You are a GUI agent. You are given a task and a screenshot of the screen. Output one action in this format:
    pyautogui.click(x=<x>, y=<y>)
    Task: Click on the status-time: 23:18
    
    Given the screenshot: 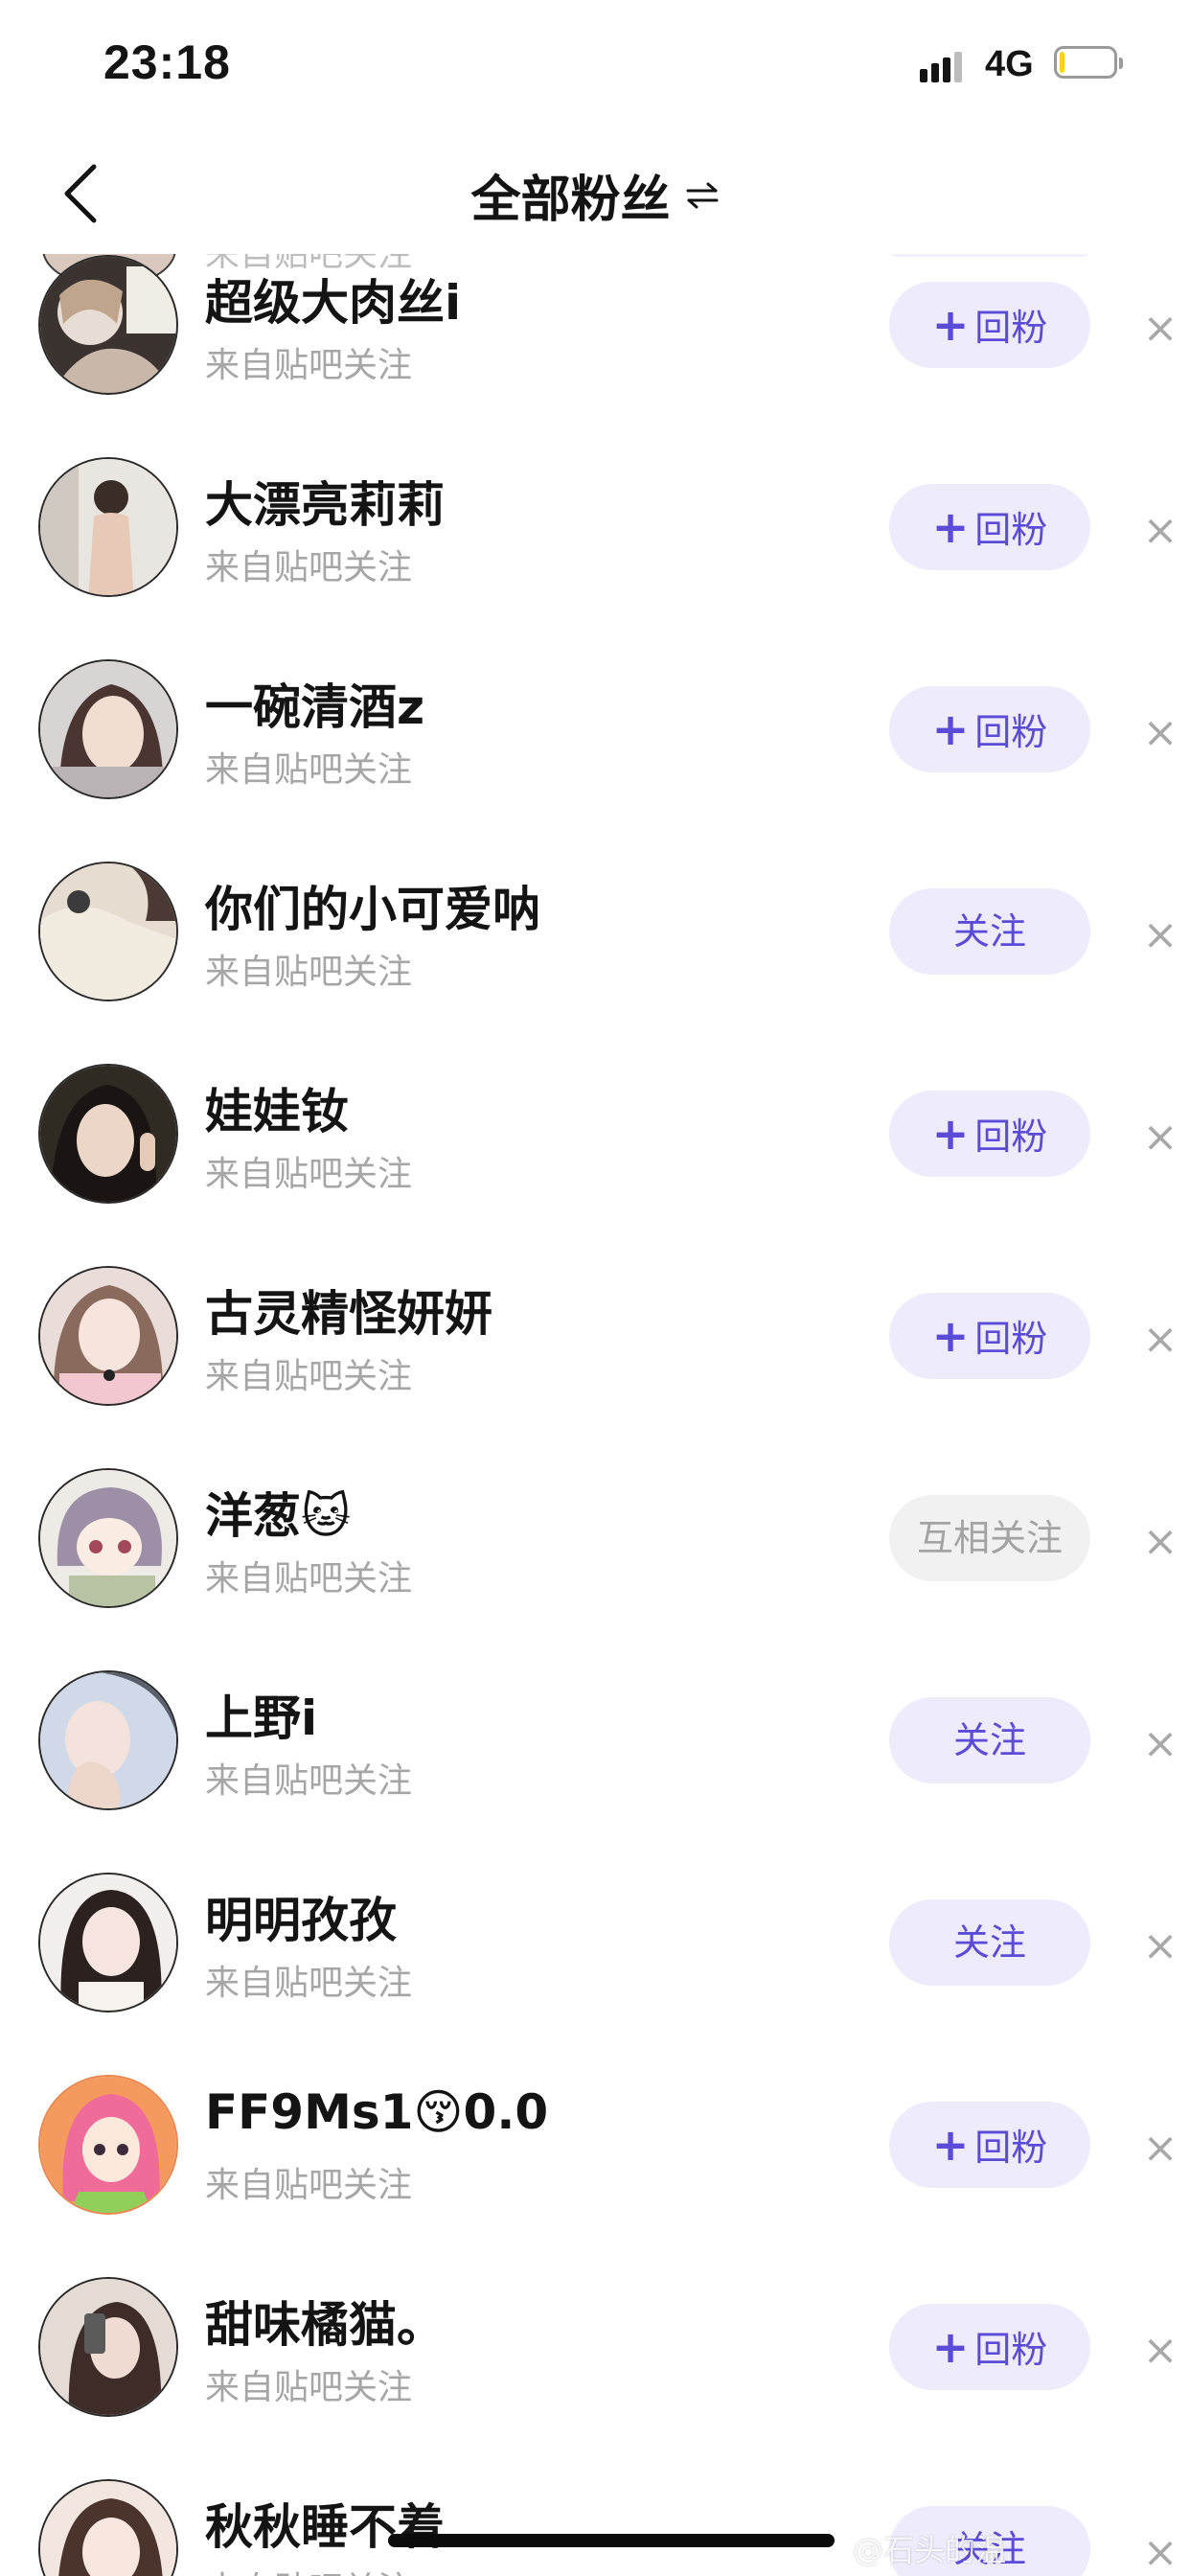 What is the action you would take?
    pyautogui.click(x=167, y=62)
    